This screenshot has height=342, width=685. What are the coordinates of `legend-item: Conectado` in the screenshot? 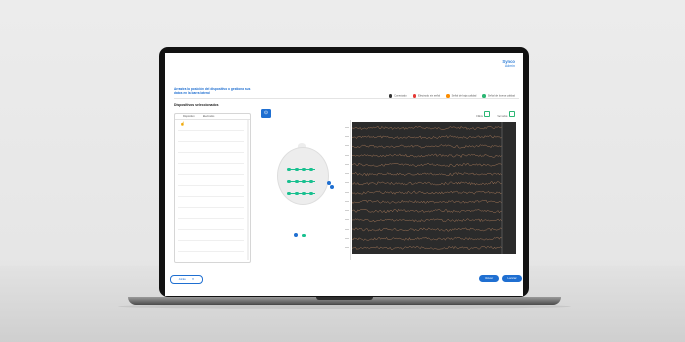 It's located at (397, 96).